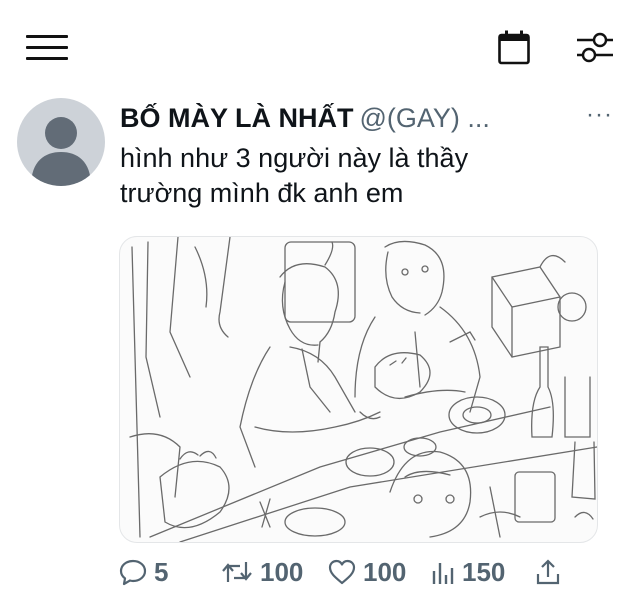 Image resolution: width=636 pixels, height=600 pixels. What do you see at coordinates (161, 571) in the screenshot?
I see `reply-count: 5` at bounding box center [161, 571].